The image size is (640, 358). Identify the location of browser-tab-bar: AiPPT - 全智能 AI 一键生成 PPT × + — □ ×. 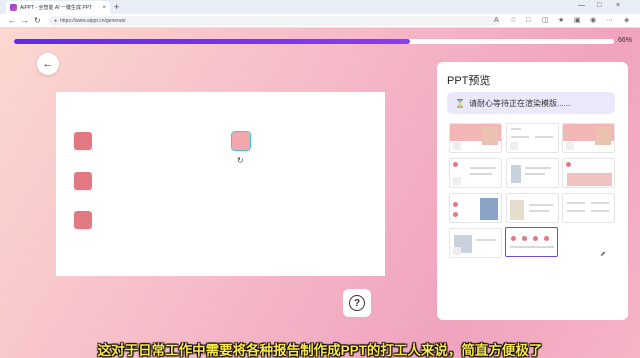
(320, 7).